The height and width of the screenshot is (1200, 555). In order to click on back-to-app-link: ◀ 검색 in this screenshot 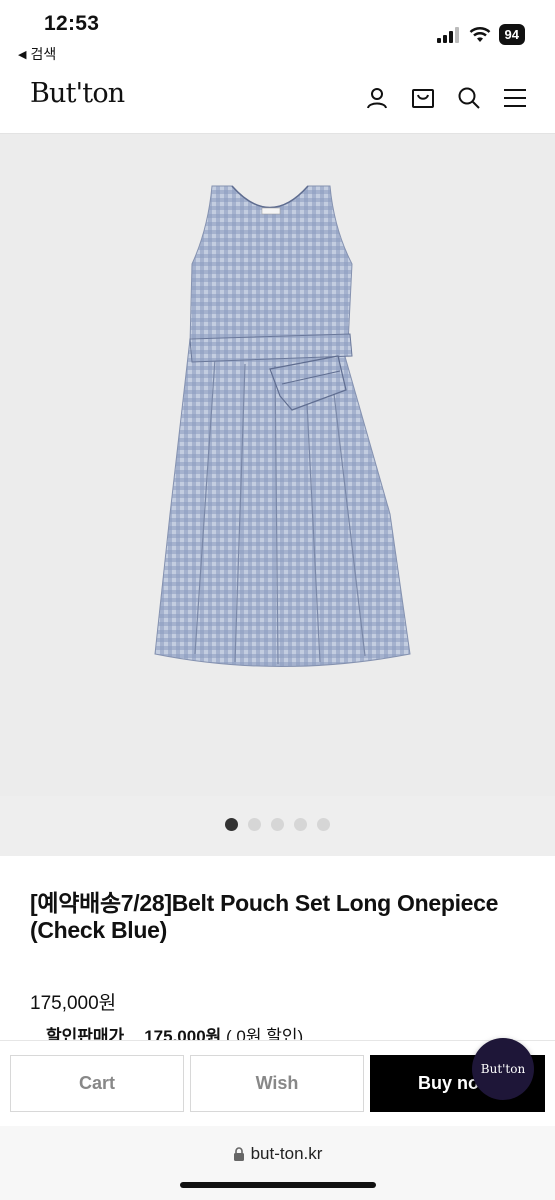, I will do `click(37, 54)`.